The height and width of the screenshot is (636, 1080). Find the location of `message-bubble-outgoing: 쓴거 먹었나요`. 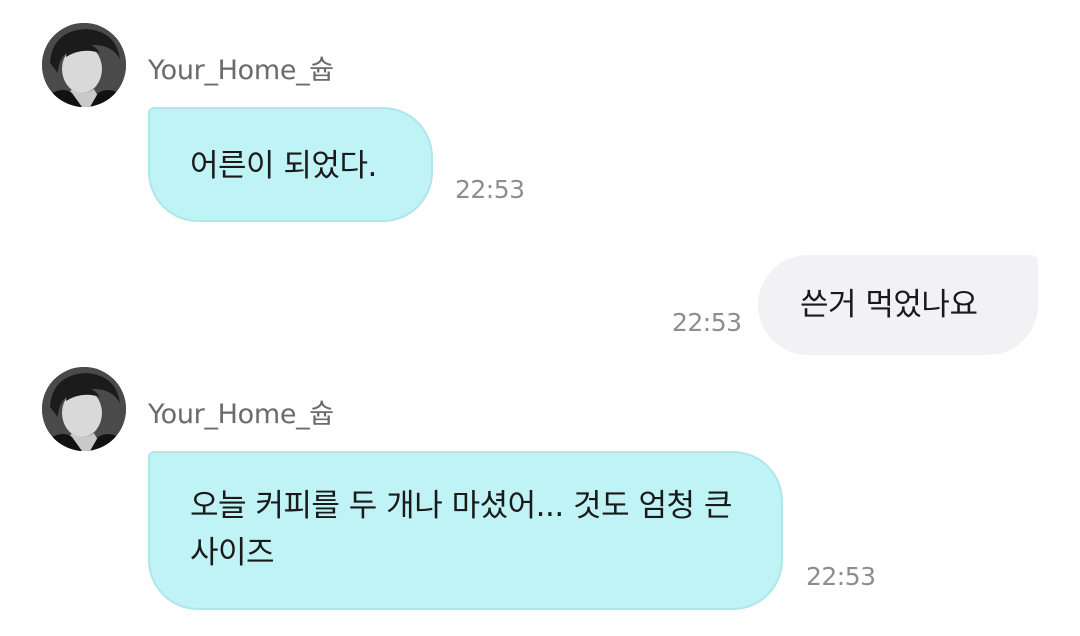

message-bubble-outgoing: 쓴거 먹었나요 is located at coordinates (898, 305).